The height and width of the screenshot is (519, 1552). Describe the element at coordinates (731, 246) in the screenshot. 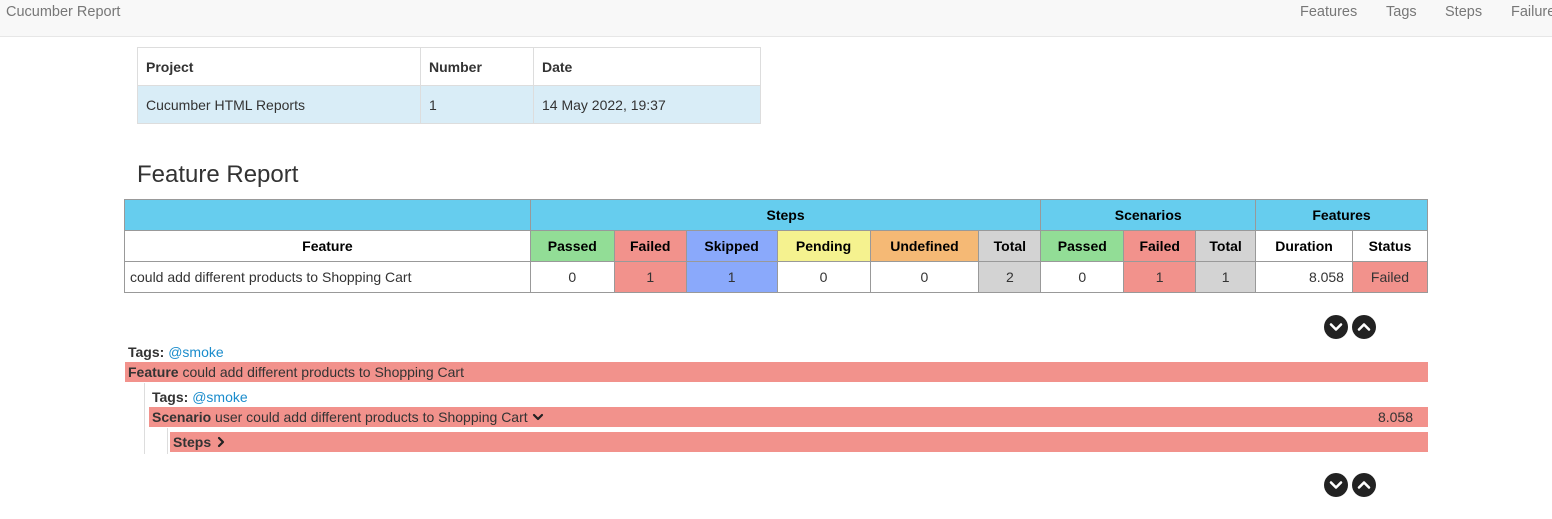

I see `col-header-steps-skipped: Skipped` at that location.